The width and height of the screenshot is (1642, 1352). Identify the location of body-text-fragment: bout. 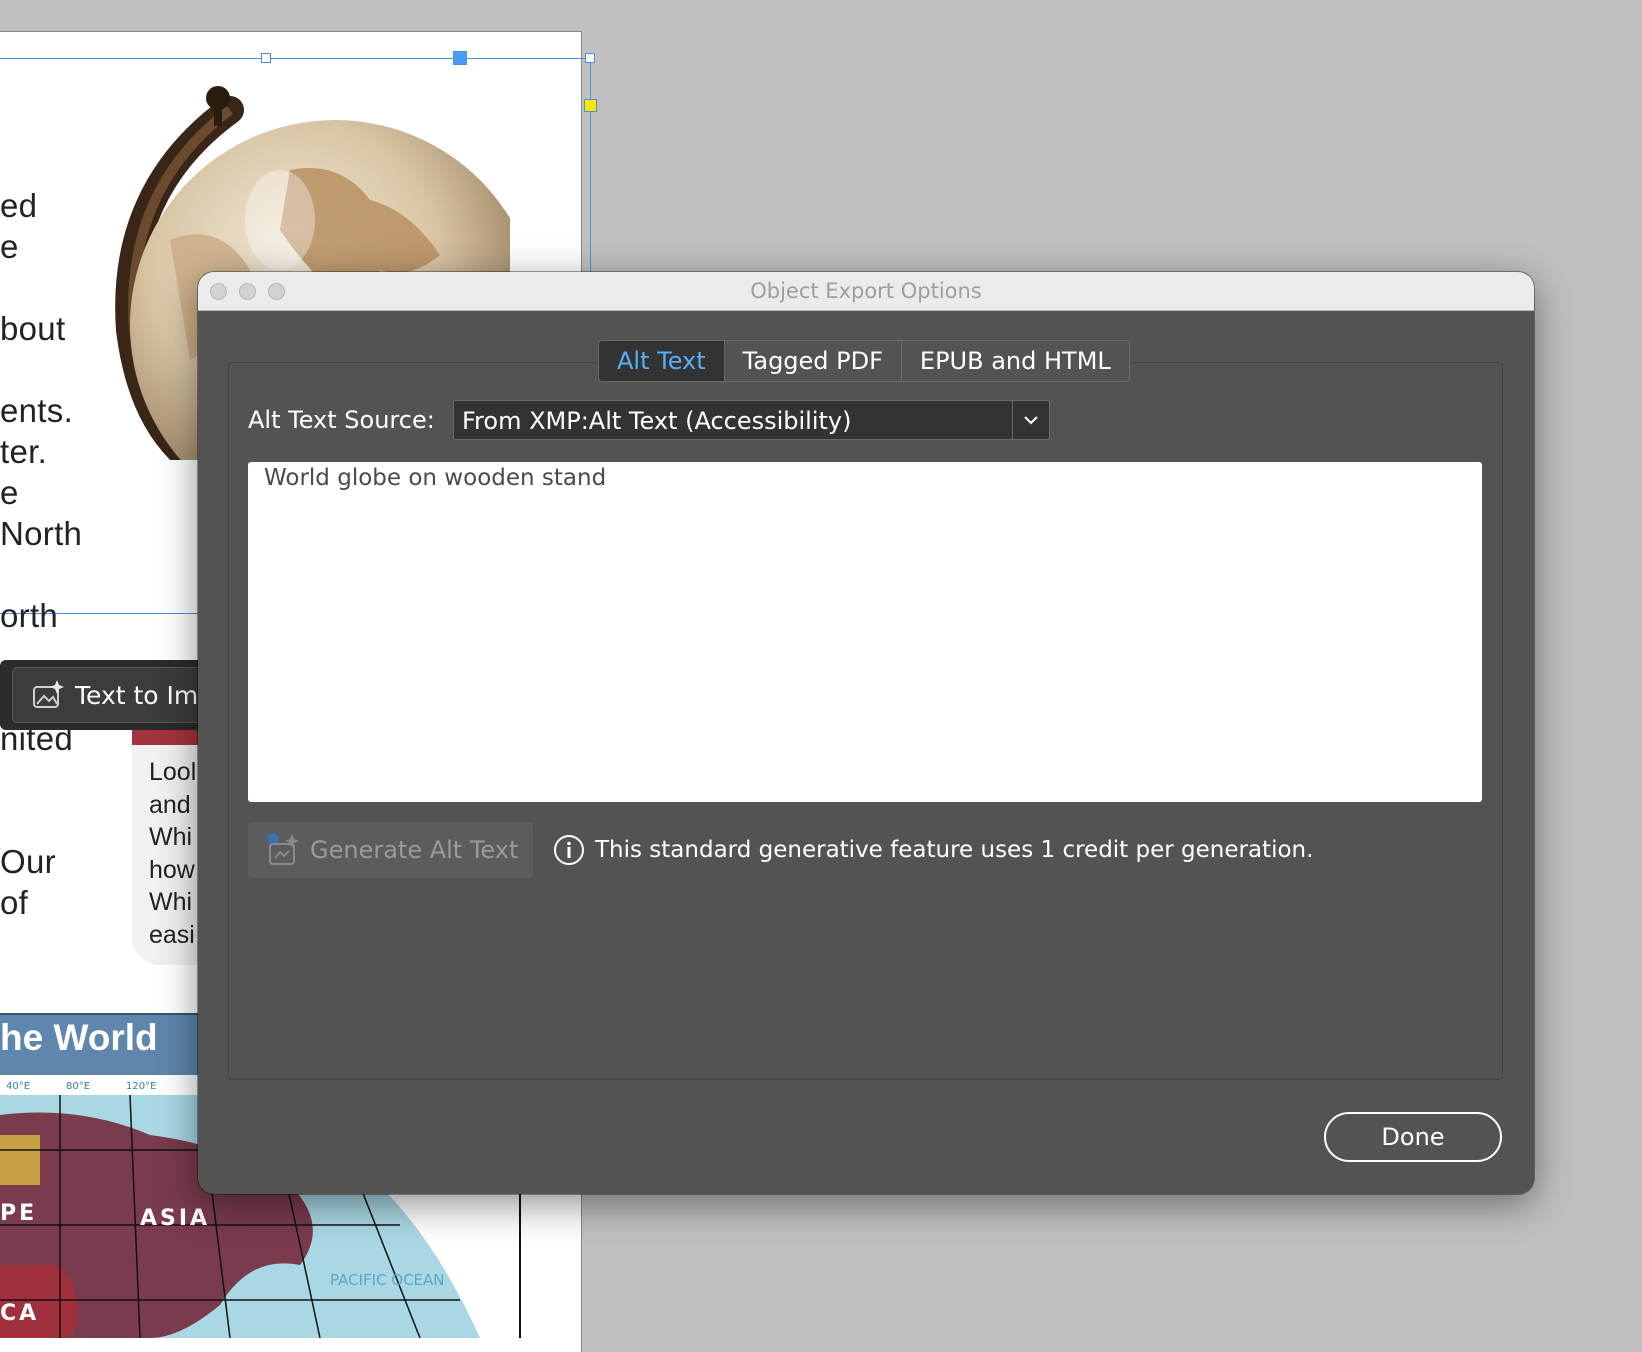
(33, 328).